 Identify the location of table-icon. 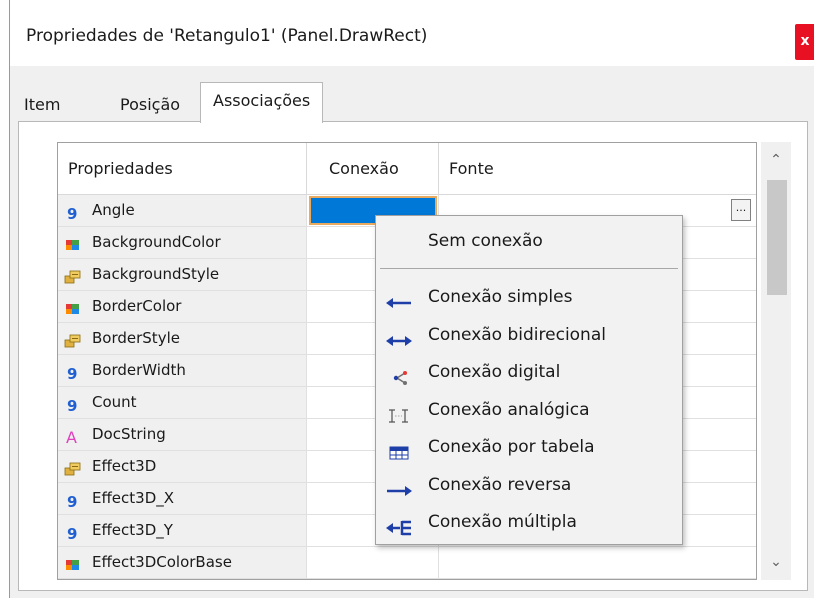
(399, 449).